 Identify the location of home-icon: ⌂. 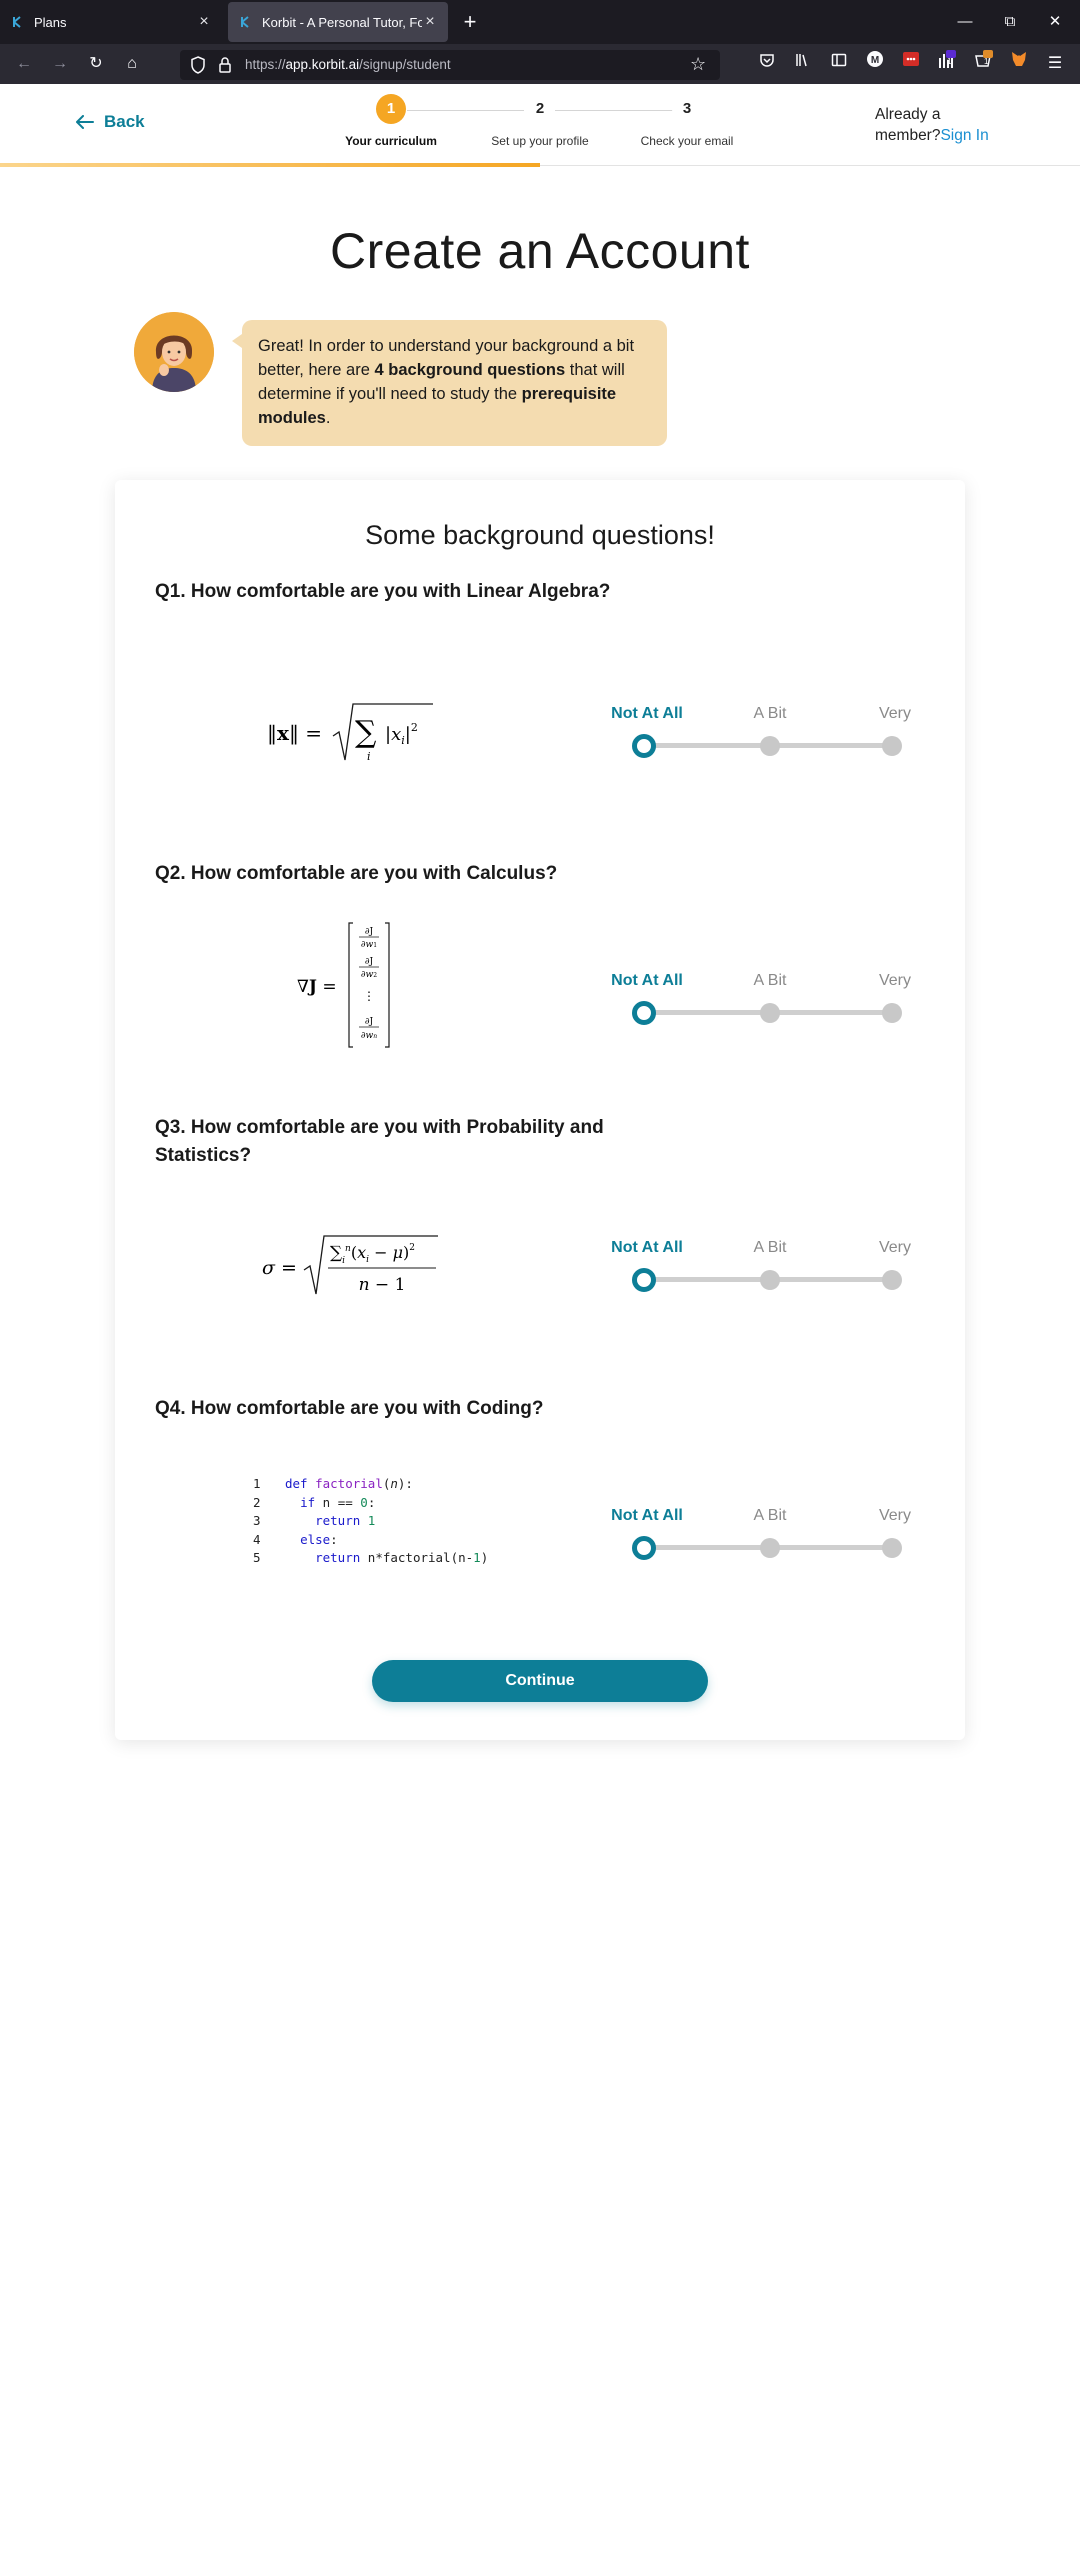
(132, 64).